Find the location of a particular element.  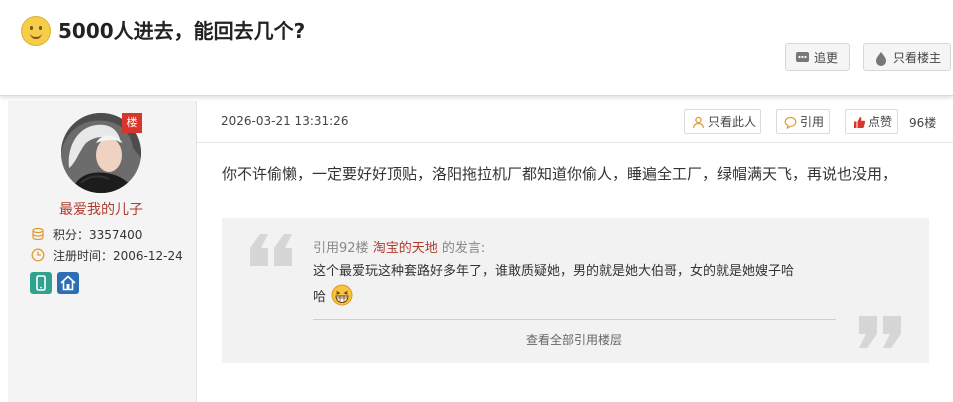

comment-icon is located at coordinates (802, 57).